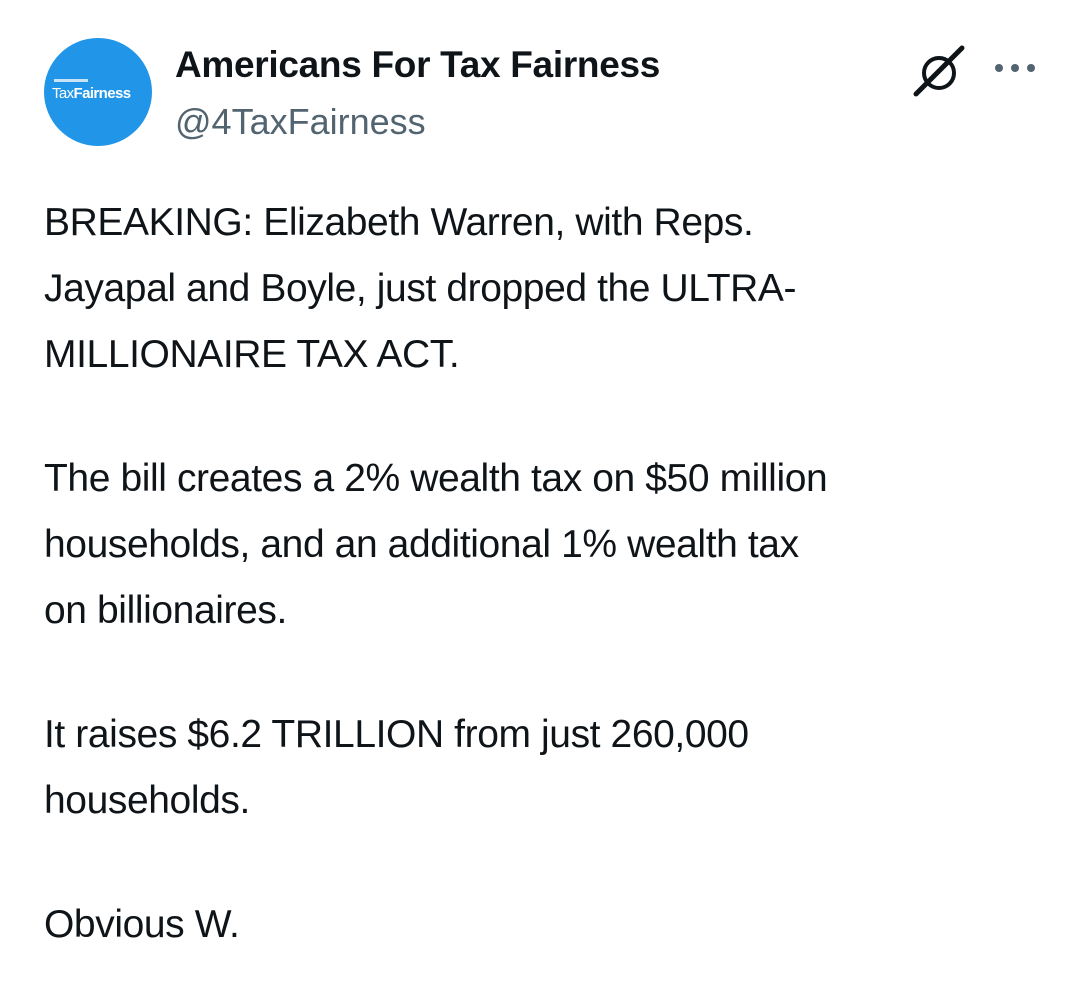 Image resolution: width=1080 pixels, height=984 pixels. Describe the element at coordinates (399, 222) in the screenshot. I see `tweet-text-line: BREAKING: Elizabeth Warren, with Reps.` at that location.